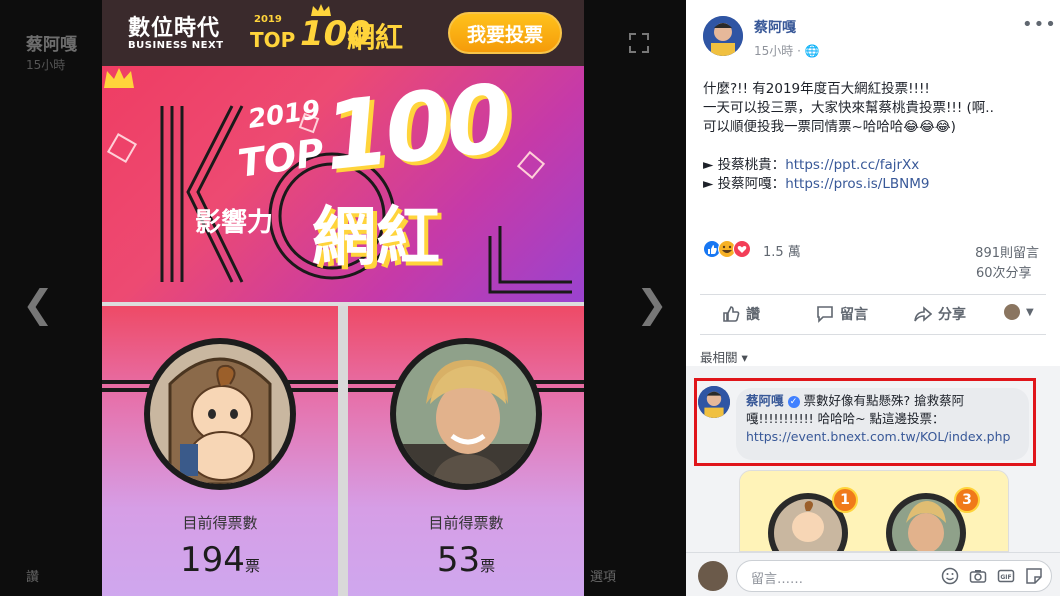 This screenshot has width=1060, height=596. Describe the element at coordinates (376, 238) in the screenshot. I see `banner-kol: 網紅` at that location.